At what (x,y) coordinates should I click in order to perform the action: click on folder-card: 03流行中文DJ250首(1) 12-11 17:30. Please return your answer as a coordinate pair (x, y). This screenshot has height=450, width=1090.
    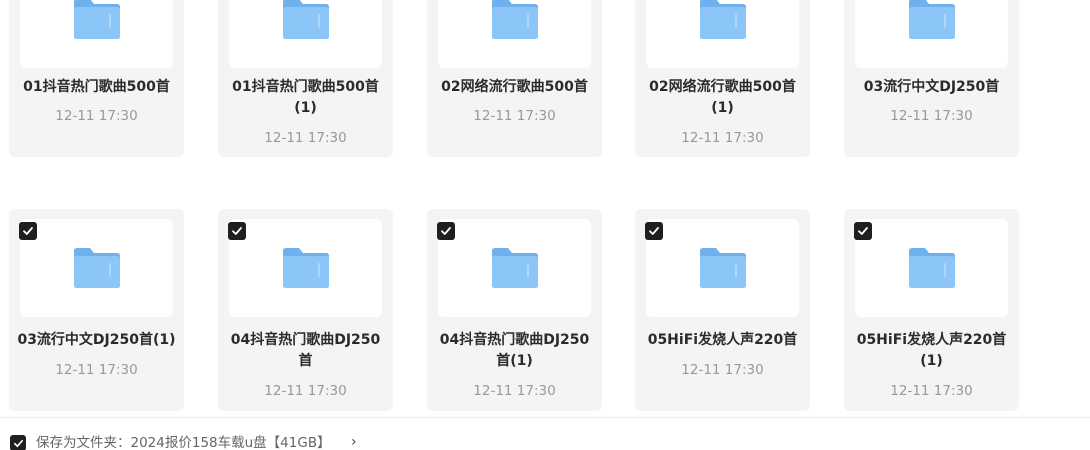
    Looking at the image, I should click on (96, 310).